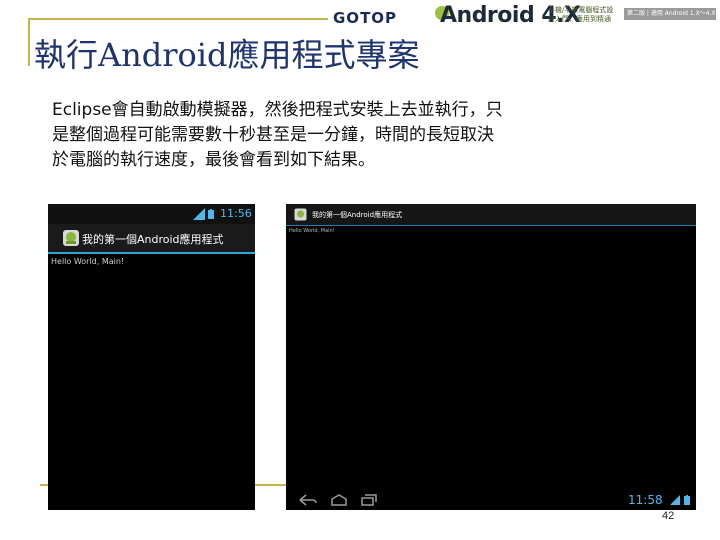  Describe the element at coordinates (668, 516) in the screenshot. I see `page-number: 42` at that location.